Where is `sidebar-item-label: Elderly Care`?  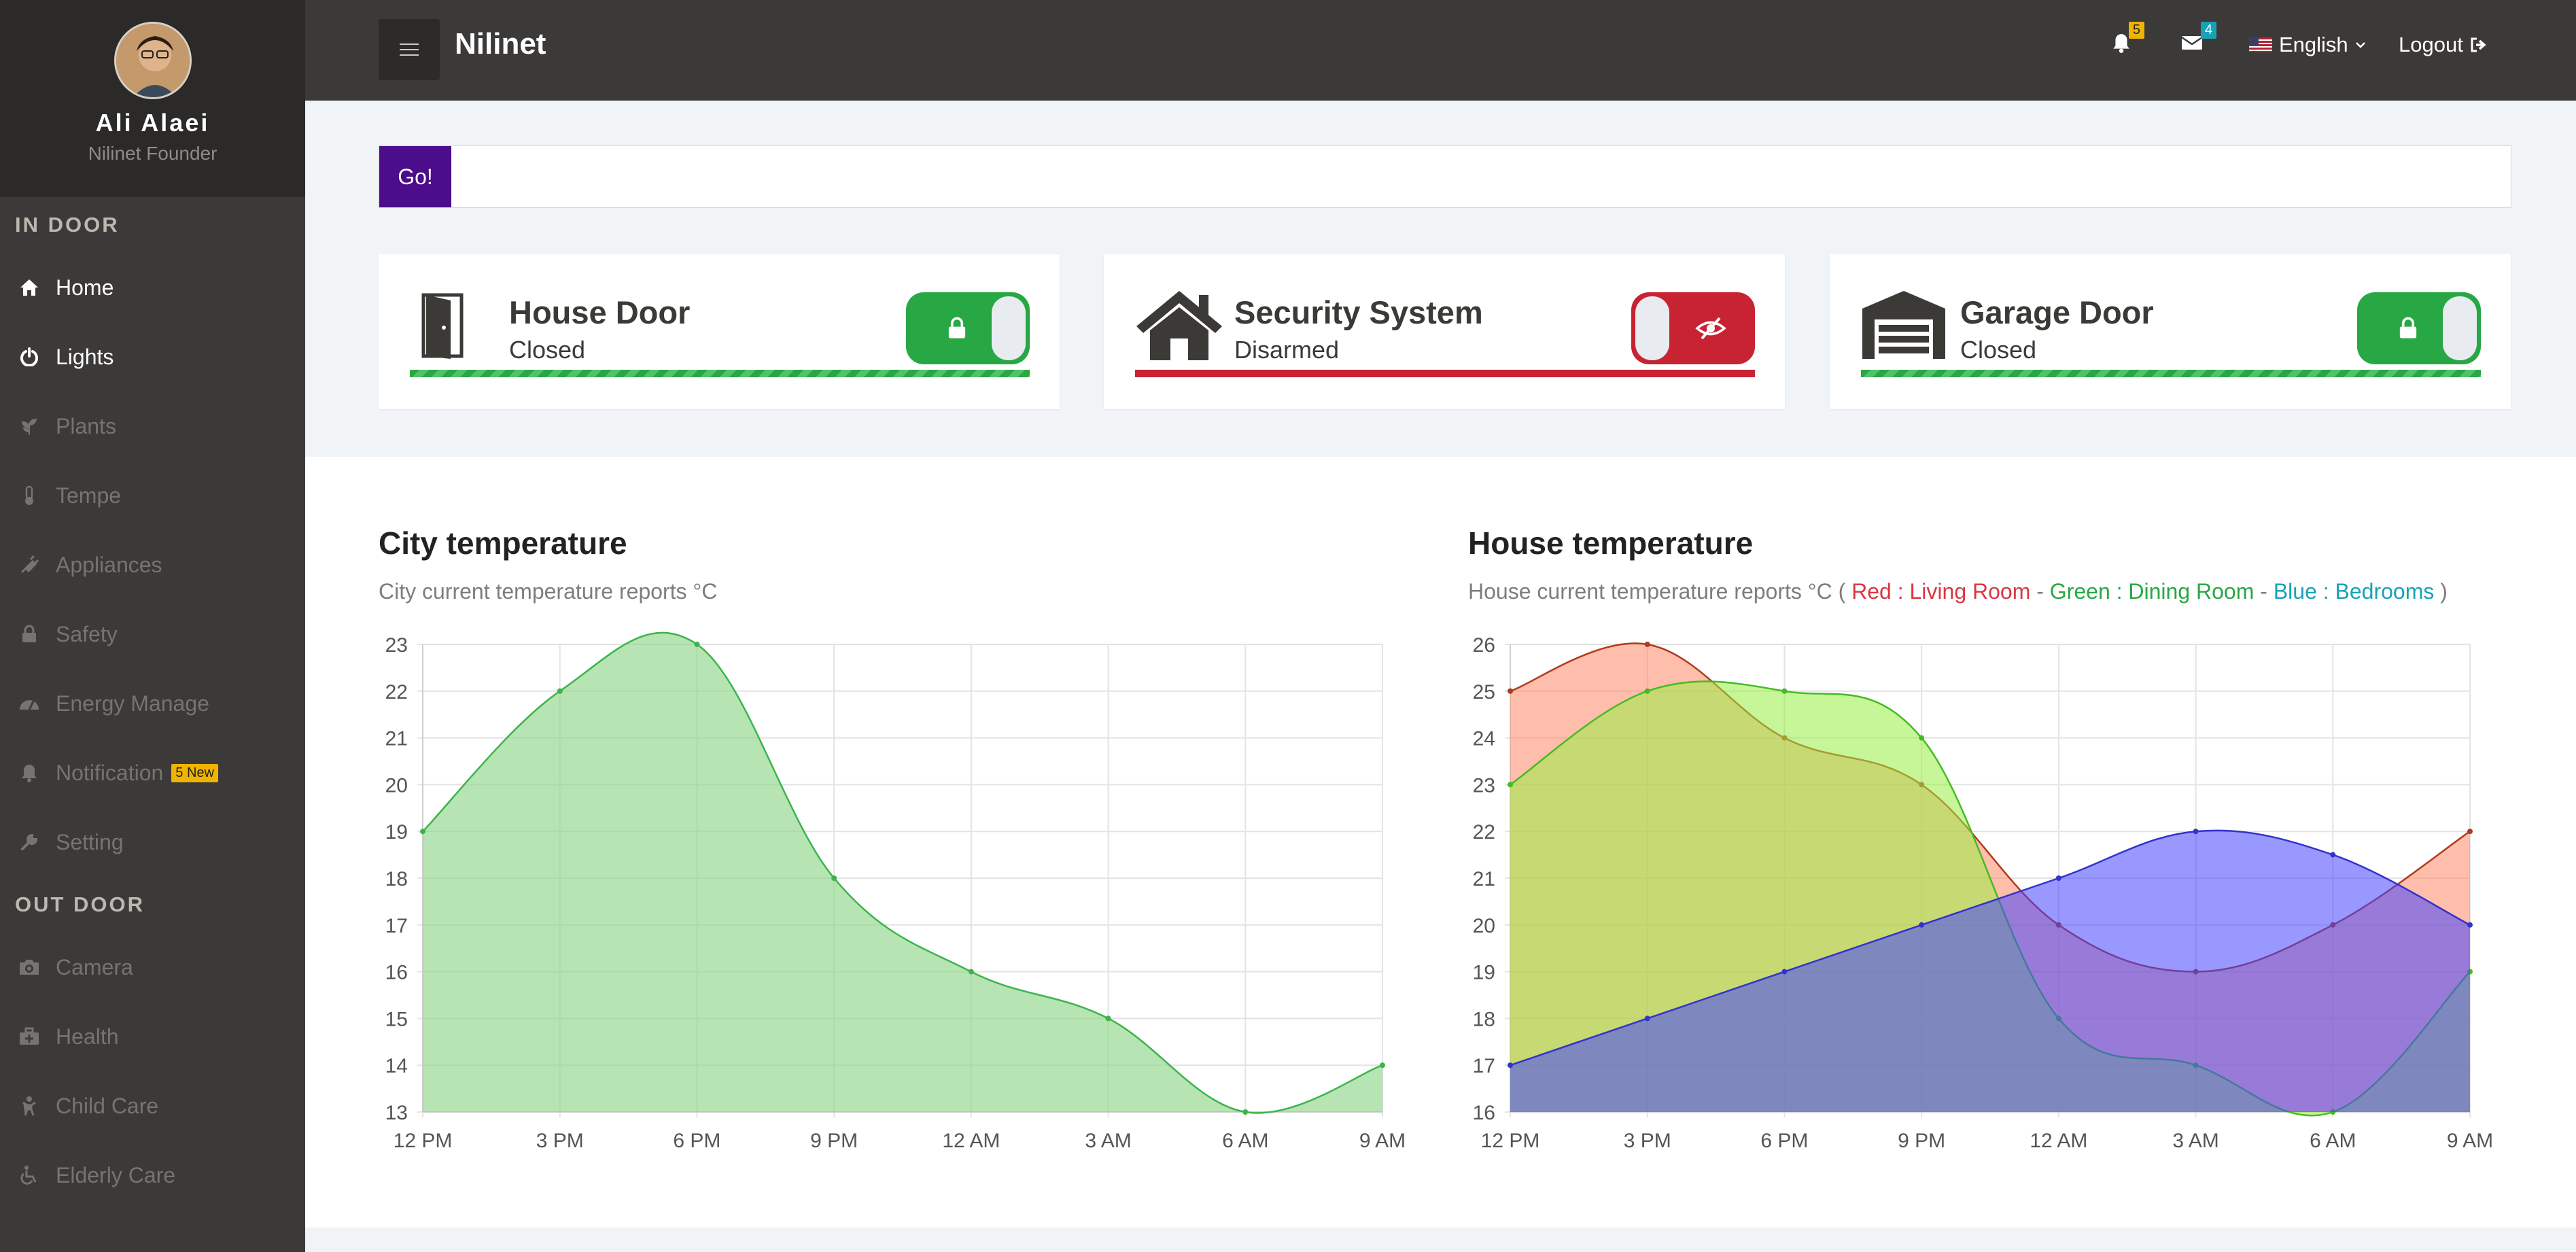 sidebar-item-label: Elderly Care is located at coordinates (116, 1174).